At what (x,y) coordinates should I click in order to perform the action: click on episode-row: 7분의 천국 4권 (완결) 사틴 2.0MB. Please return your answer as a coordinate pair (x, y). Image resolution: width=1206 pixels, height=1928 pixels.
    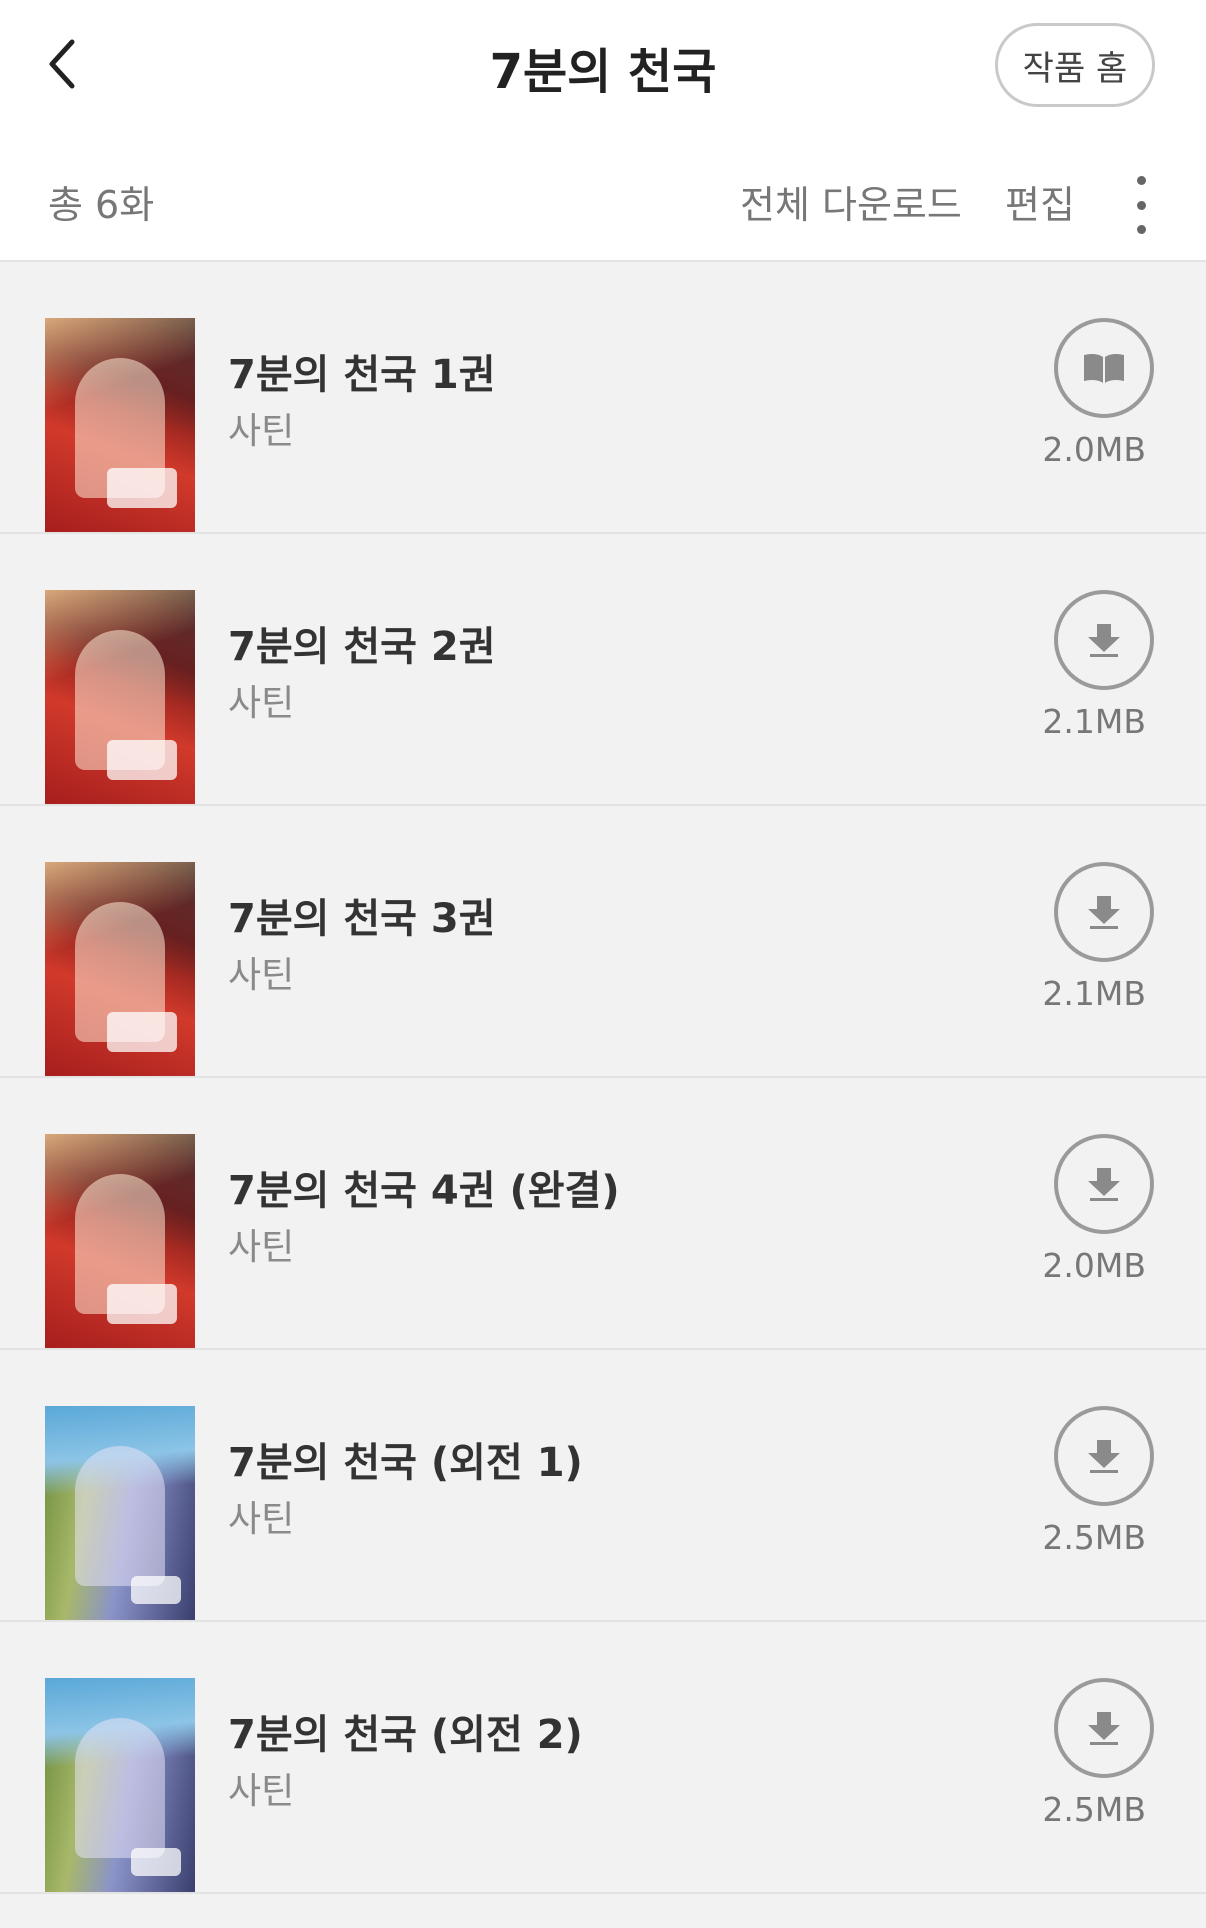
    Looking at the image, I should click on (603, 1214).